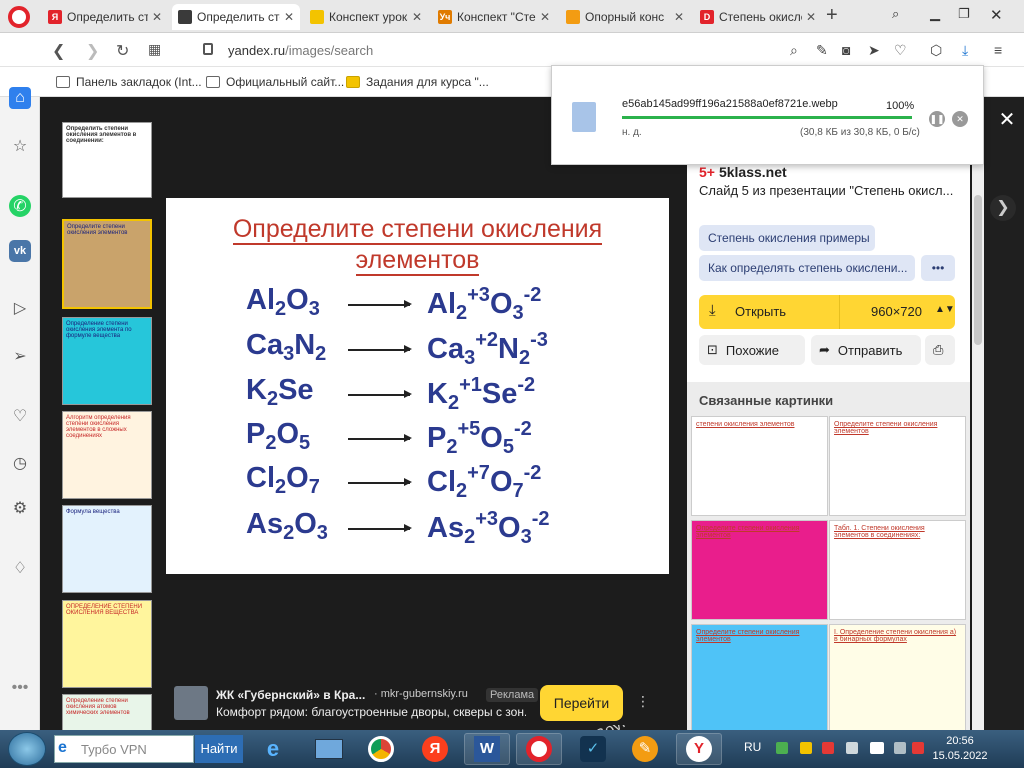  What do you see at coordinates (154, 49) in the screenshot?
I see `speed-dial-icon: ▦` at bounding box center [154, 49].